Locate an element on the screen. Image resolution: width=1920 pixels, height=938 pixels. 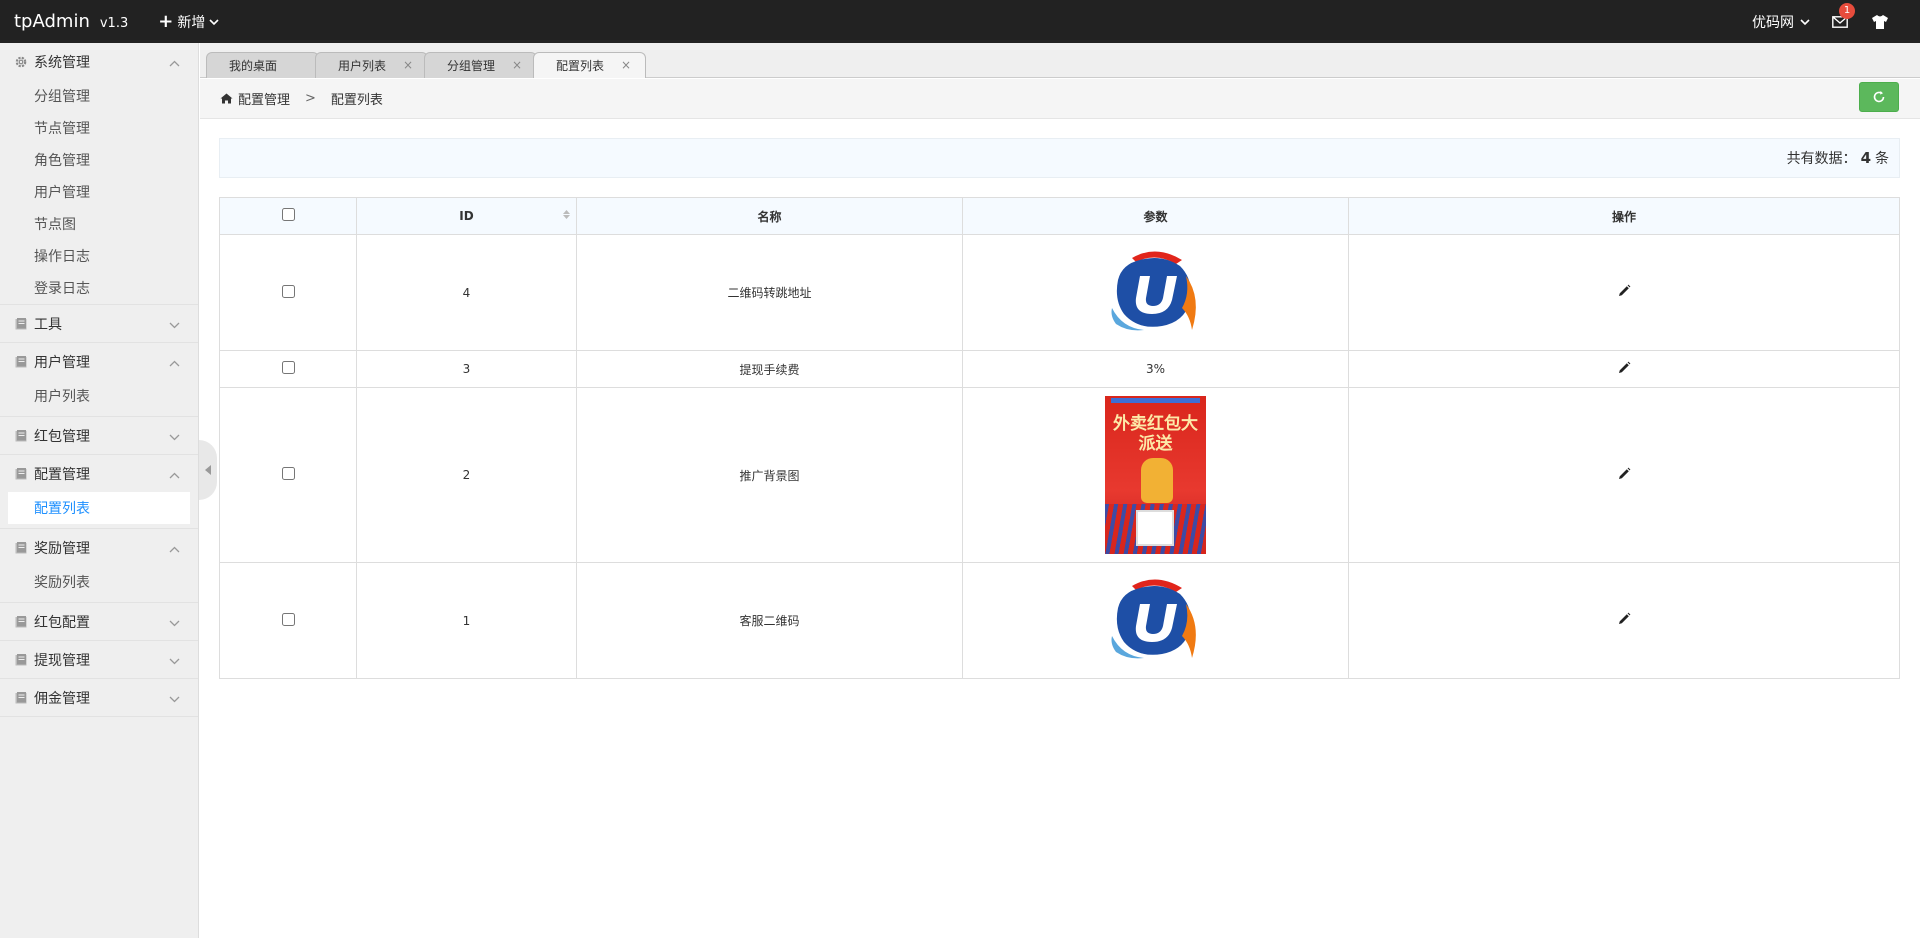
row-name: 推广背景图 is located at coordinates (769, 475).